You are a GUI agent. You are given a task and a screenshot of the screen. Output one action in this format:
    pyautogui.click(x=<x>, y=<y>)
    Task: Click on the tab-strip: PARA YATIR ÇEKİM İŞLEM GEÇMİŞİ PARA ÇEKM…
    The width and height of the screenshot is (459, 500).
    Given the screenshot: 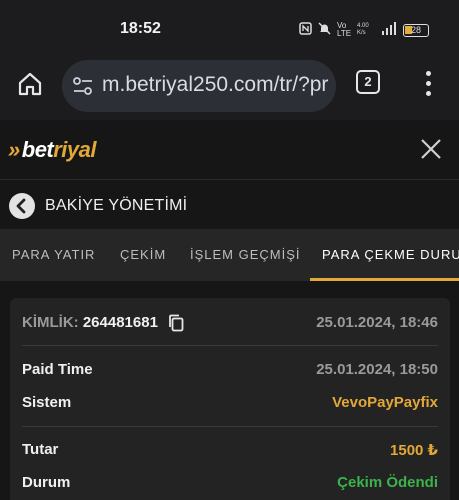 What is the action you would take?
    pyautogui.click(x=229, y=255)
    